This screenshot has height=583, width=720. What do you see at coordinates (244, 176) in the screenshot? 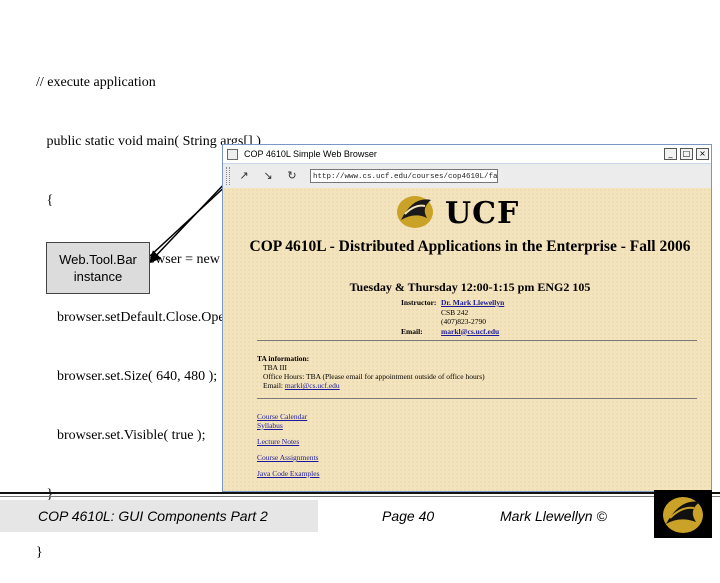
I see `back-arrow-icon: ↗` at bounding box center [244, 176].